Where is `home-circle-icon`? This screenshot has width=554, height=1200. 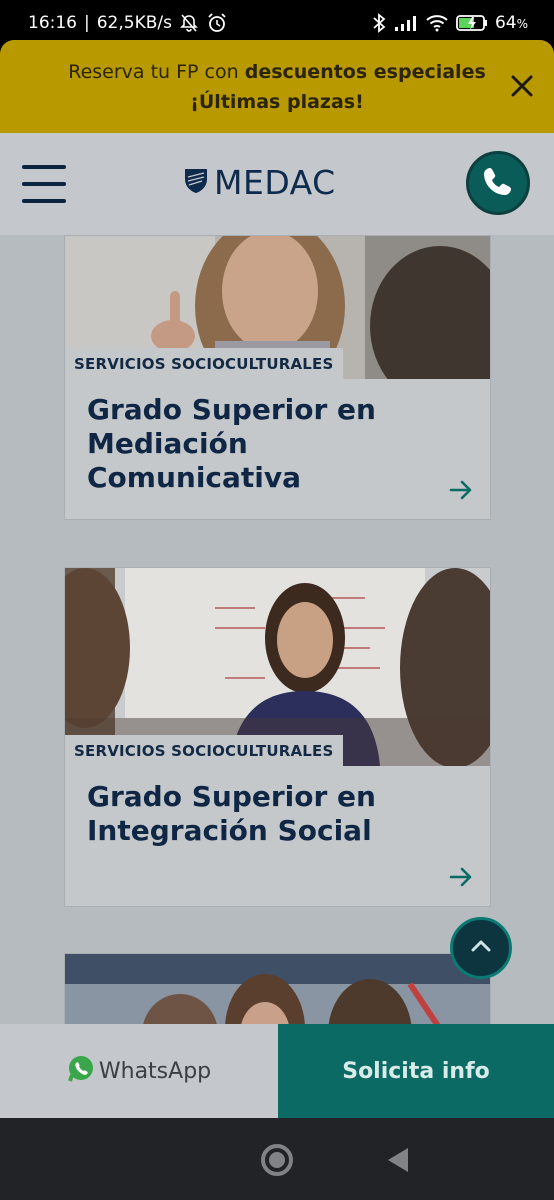
home-circle-icon is located at coordinates (277, 1160).